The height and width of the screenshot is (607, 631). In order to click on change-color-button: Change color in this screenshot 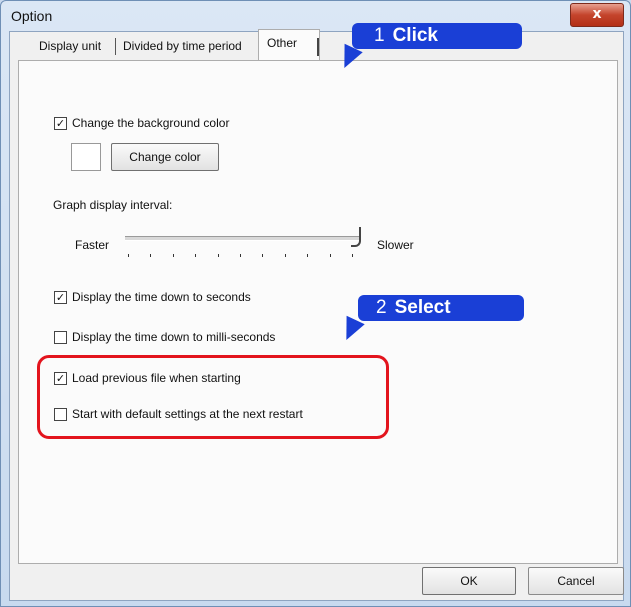, I will do `click(165, 157)`.